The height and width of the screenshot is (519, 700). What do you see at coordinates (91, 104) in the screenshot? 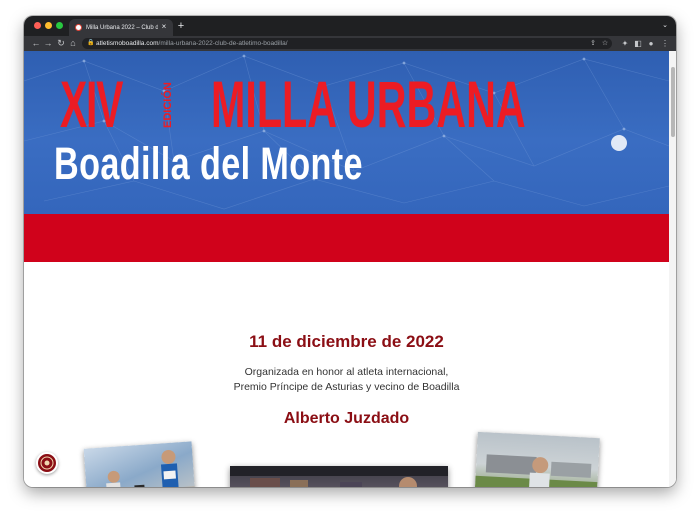
I see `edition-number: XIV` at bounding box center [91, 104].